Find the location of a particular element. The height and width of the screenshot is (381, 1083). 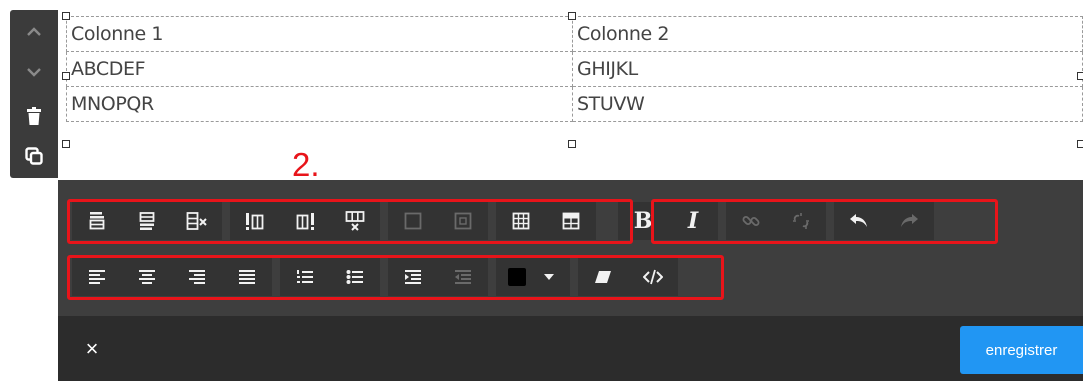

block-side-toolbar is located at coordinates (34, 94).